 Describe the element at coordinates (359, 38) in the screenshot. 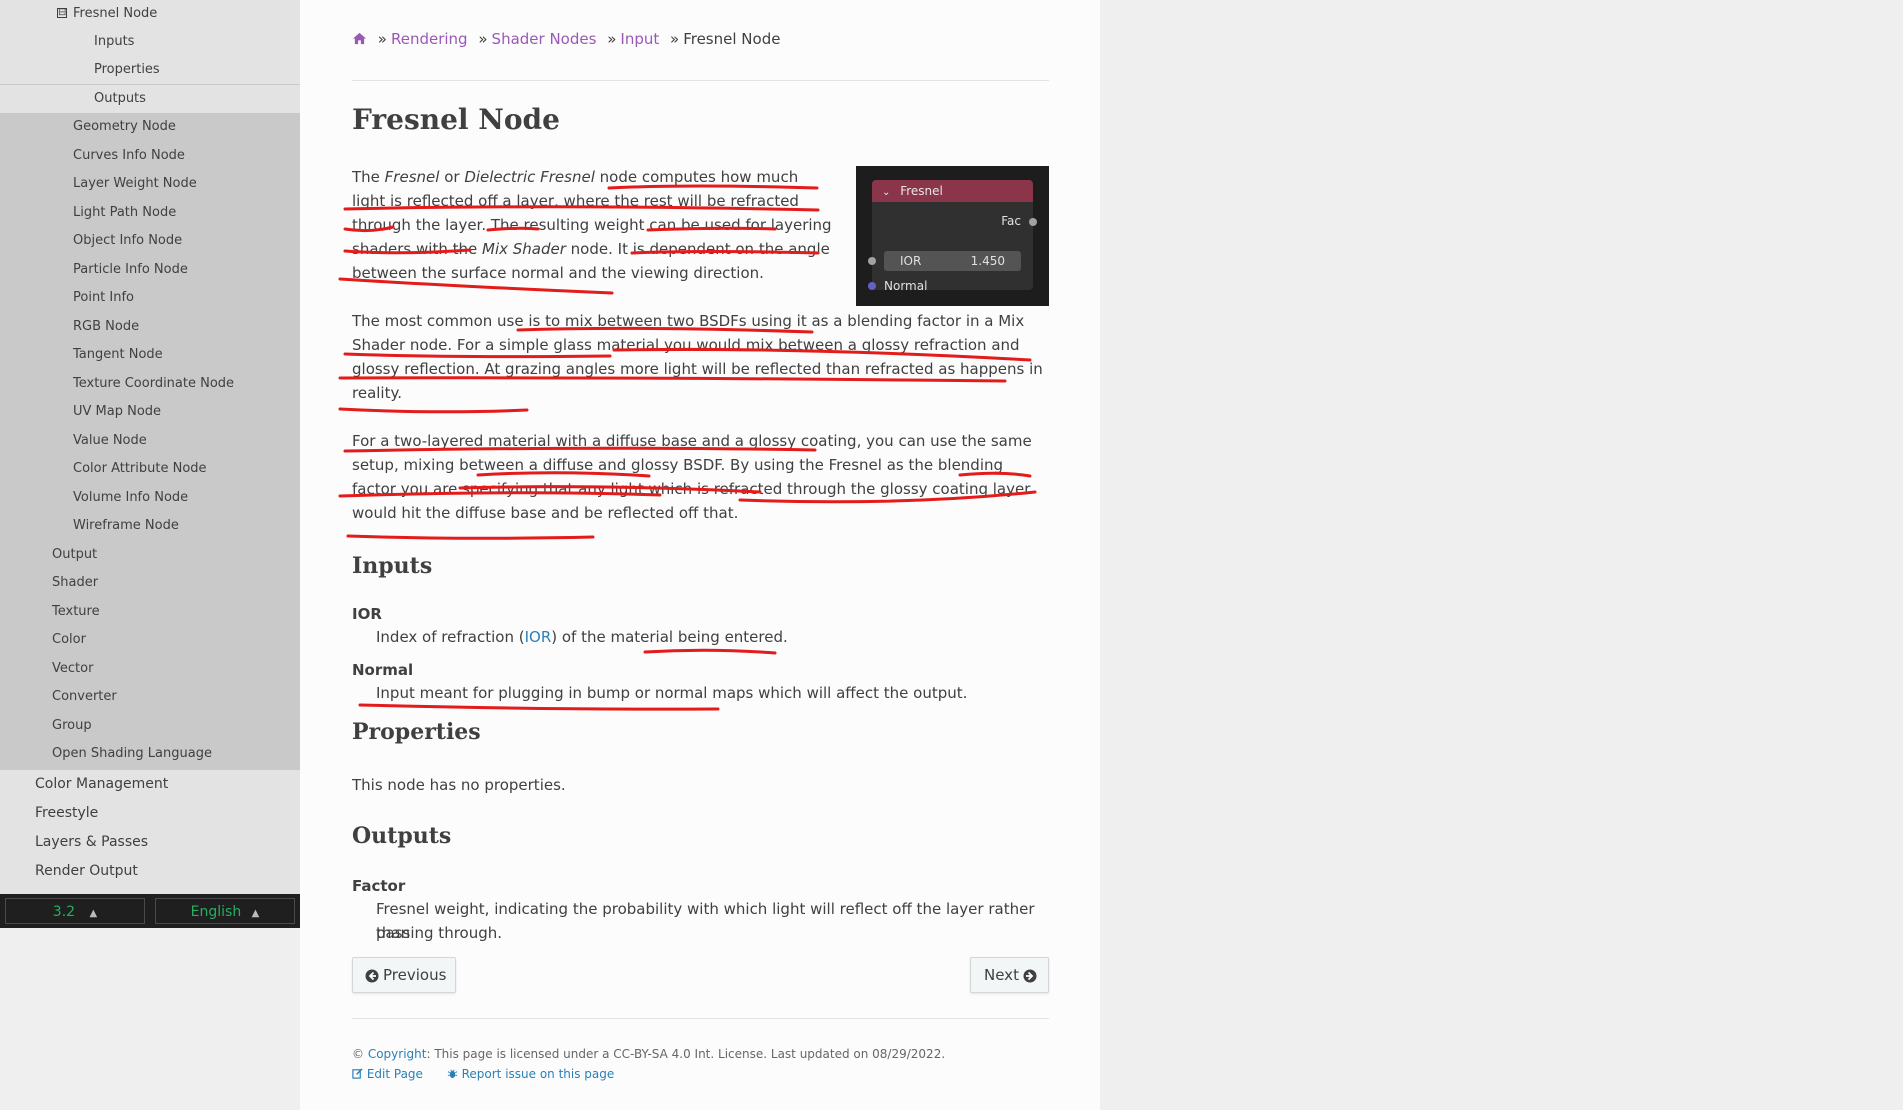

I see `home-icon` at that location.